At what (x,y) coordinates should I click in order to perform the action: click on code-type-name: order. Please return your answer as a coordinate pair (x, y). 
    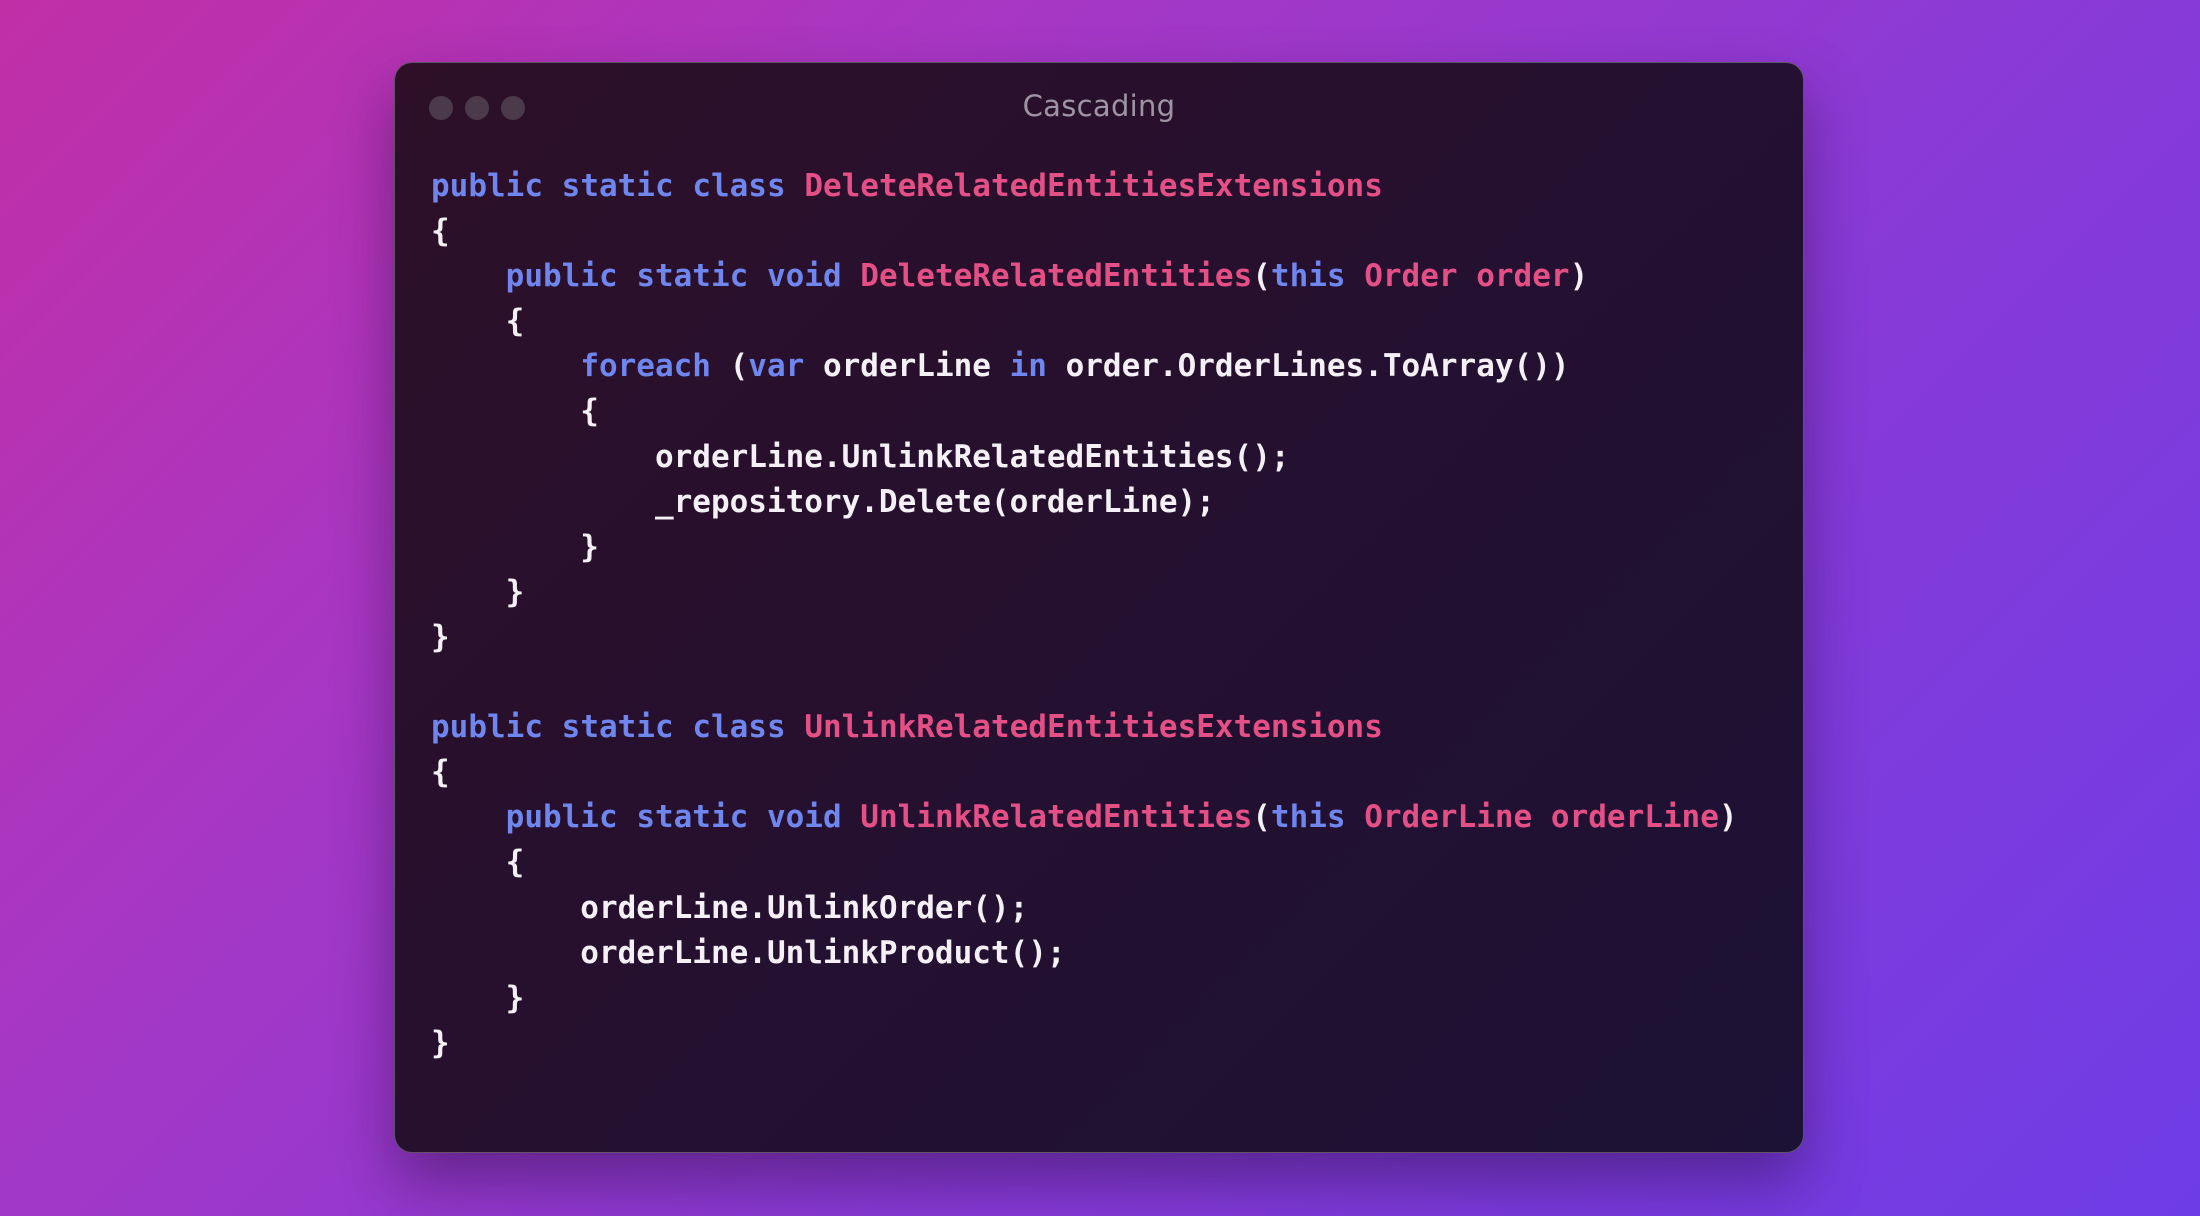
    Looking at the image, I should click on (1523, 276).